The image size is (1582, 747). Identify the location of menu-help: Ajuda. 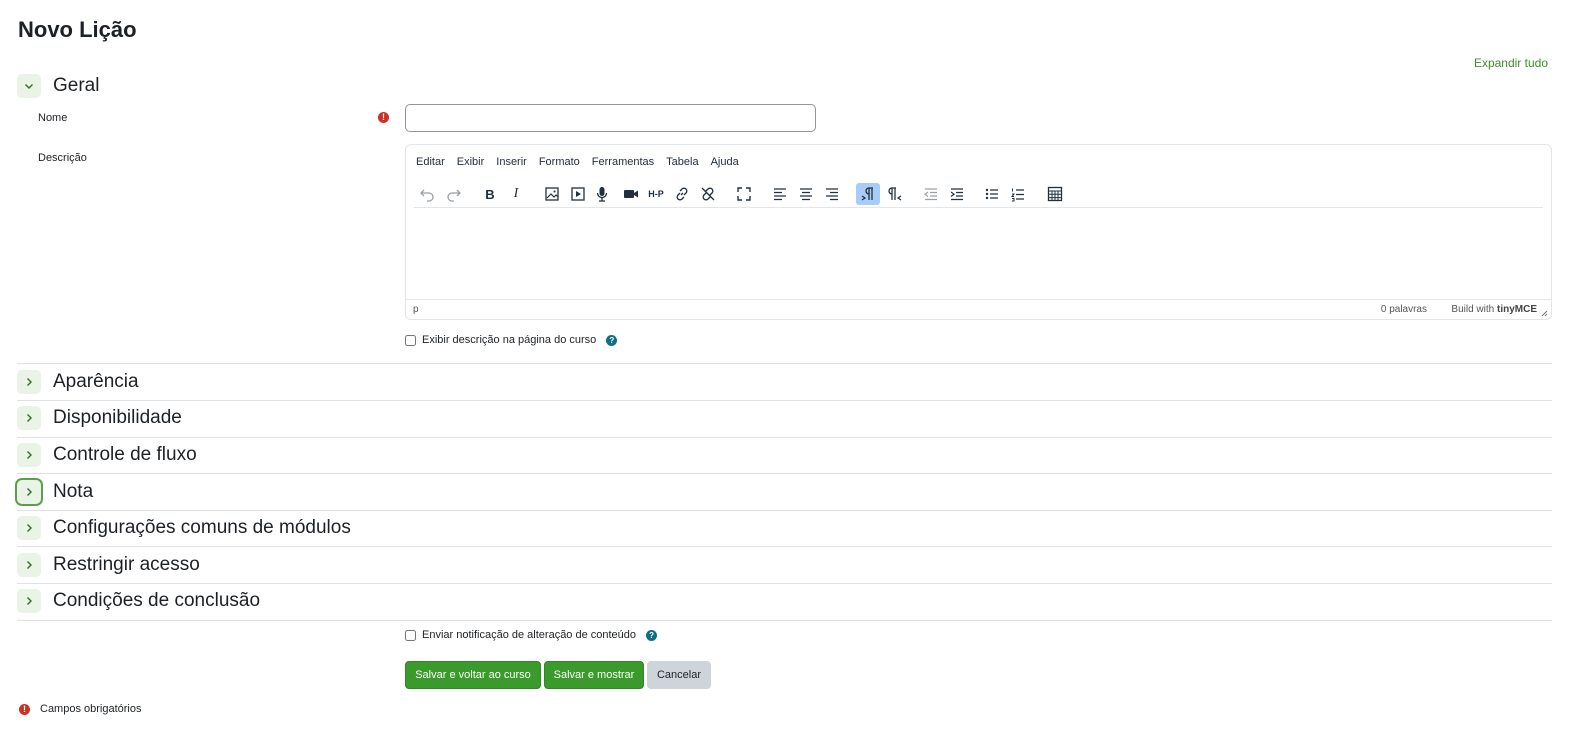
(725, 162).